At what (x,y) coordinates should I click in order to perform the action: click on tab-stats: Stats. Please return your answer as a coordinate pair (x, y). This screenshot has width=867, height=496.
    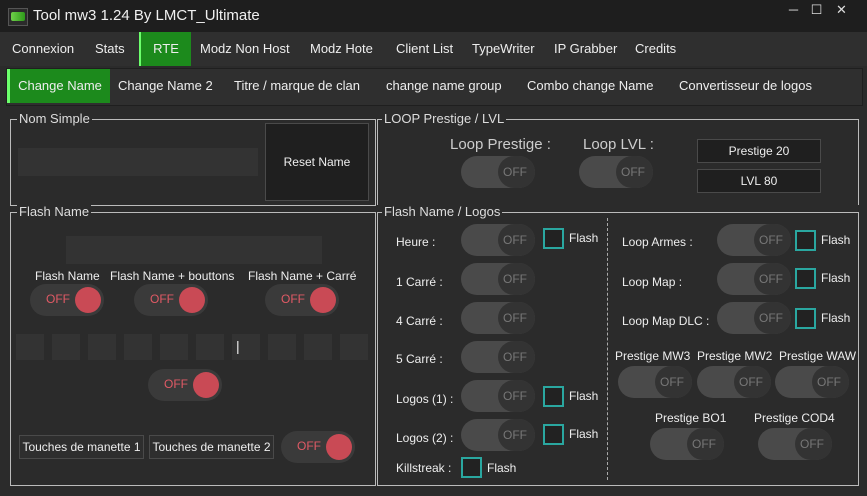
    Looking at the image, I should click on (110, 49).